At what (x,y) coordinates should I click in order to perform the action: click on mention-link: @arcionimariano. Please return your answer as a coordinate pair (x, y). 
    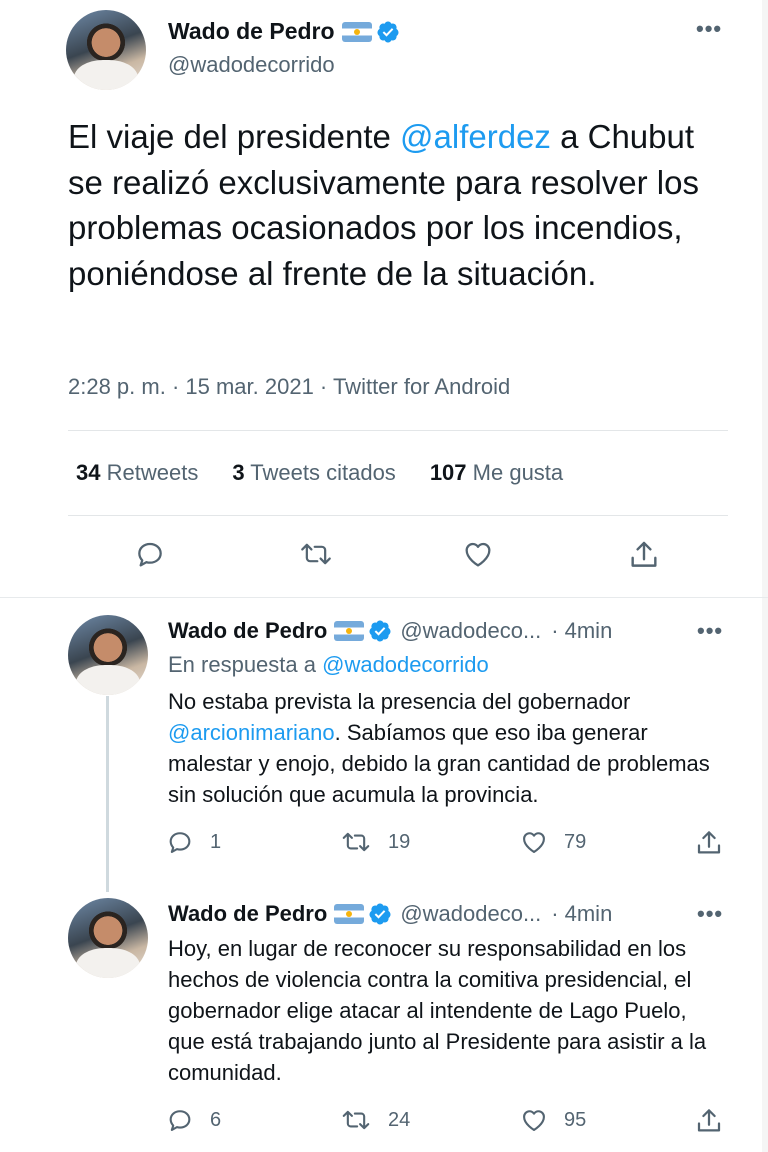
    Looking at the image, I should click on (251, 732).